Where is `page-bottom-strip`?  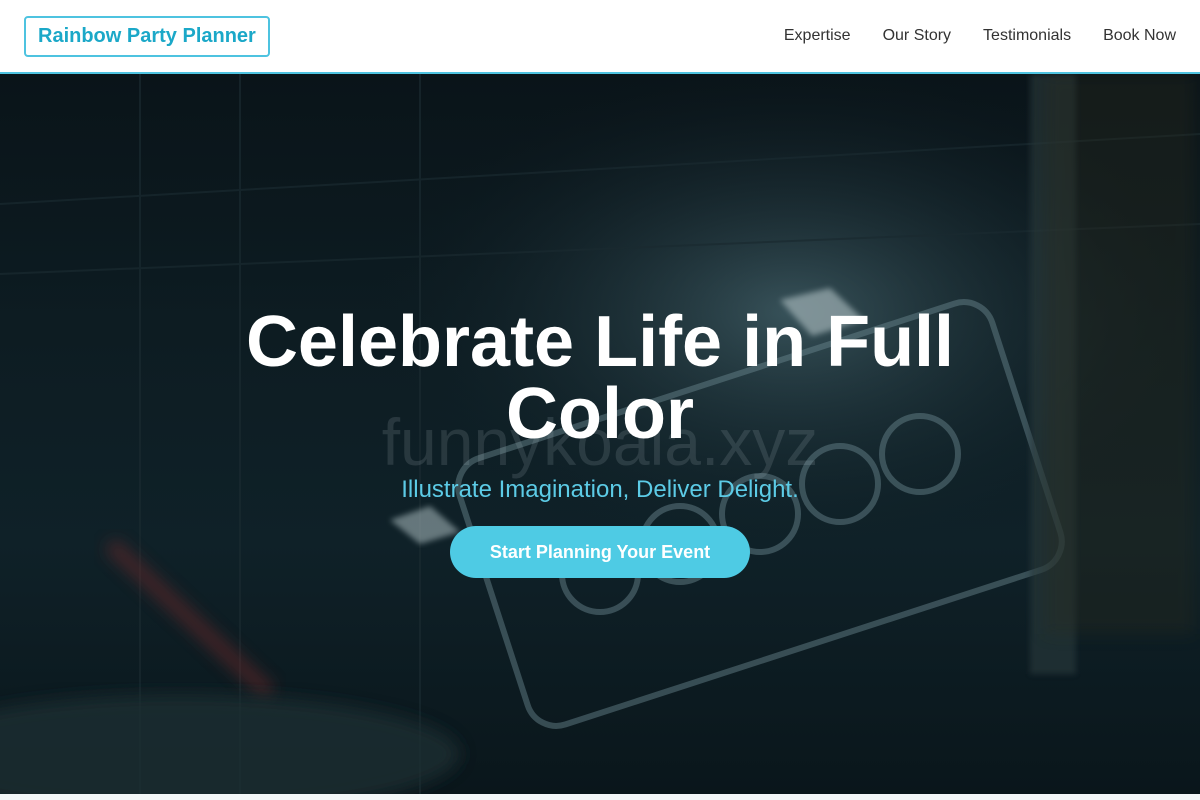 page-bottom-strip is located at coordinates (600, 797).